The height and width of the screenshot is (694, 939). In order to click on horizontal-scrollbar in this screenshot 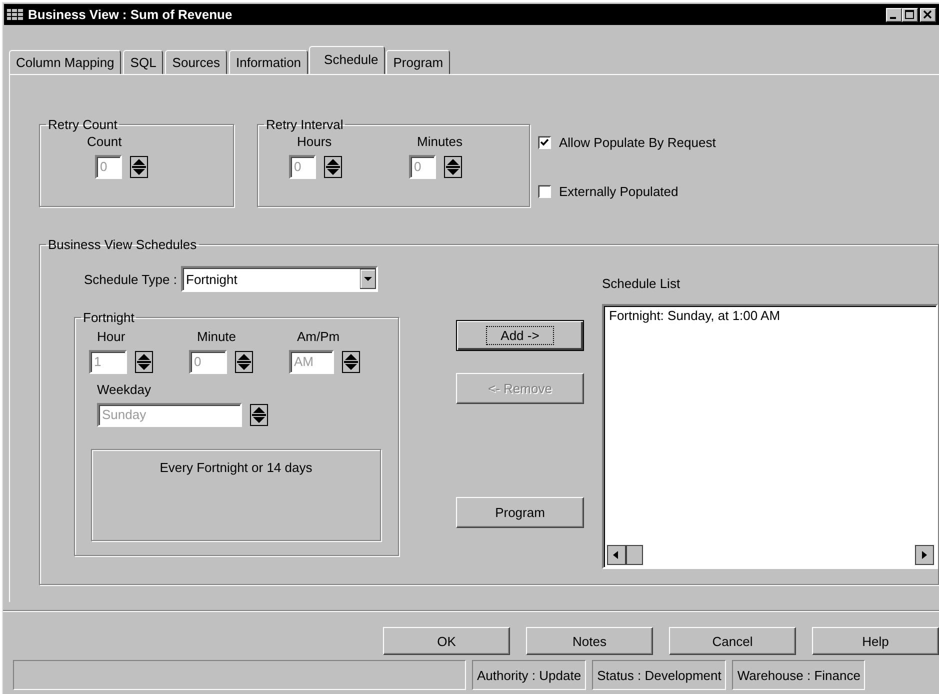, I will do `click(770, 555)`.